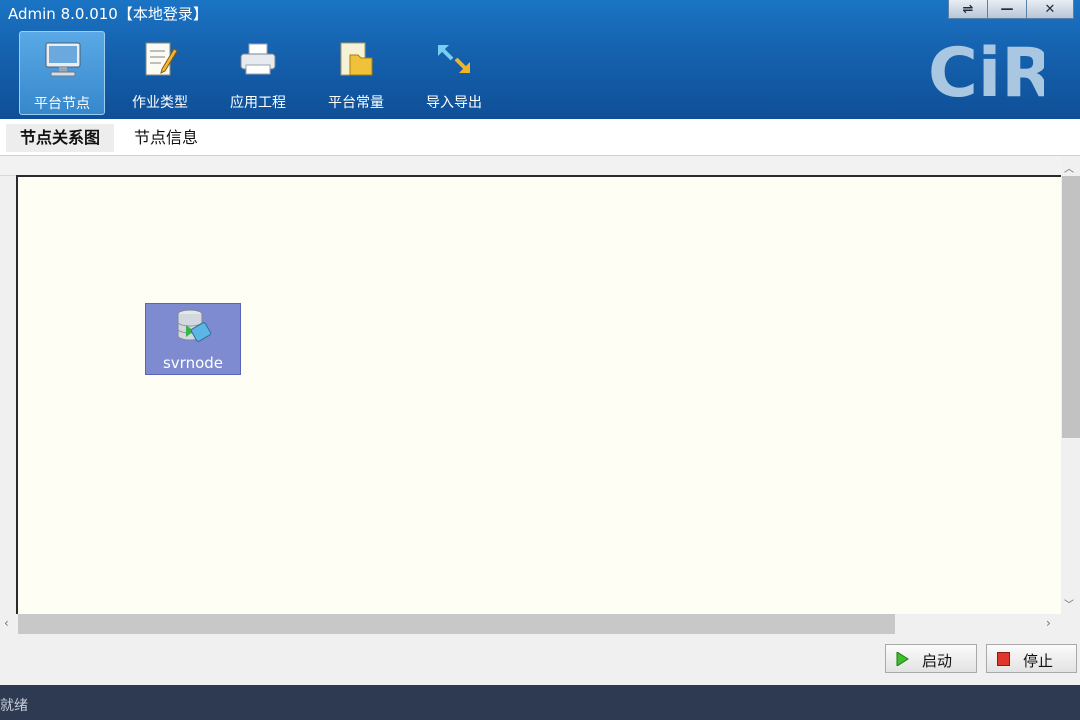 This screenshot has width=1080, height=720. I want to click on scroll-down-icon: ﹀, so click(1069, 603).